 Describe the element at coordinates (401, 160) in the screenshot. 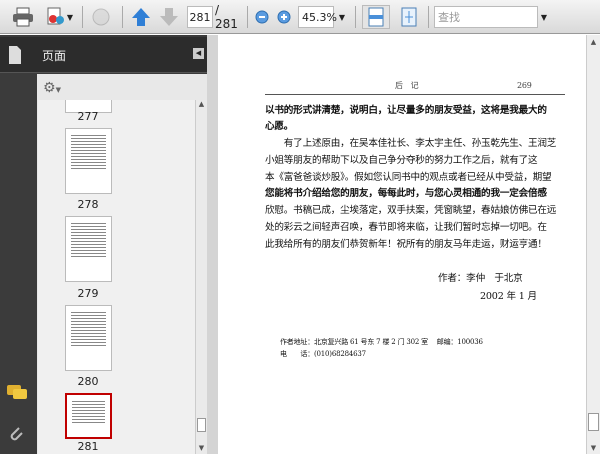

I see `text-line: 小姐等朋友的帮助下以及自己争分夺秒的努力工作之后，就有了这` at that location.